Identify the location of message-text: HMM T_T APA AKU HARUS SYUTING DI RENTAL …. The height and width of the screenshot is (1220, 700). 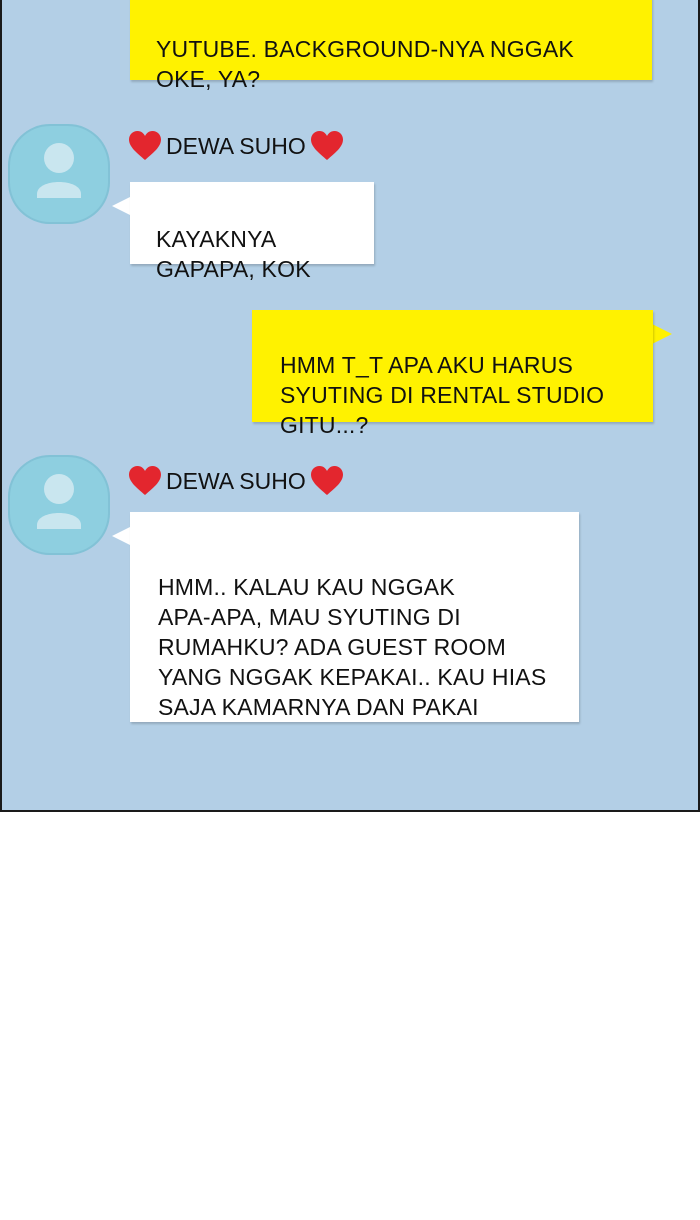
(442, 395).